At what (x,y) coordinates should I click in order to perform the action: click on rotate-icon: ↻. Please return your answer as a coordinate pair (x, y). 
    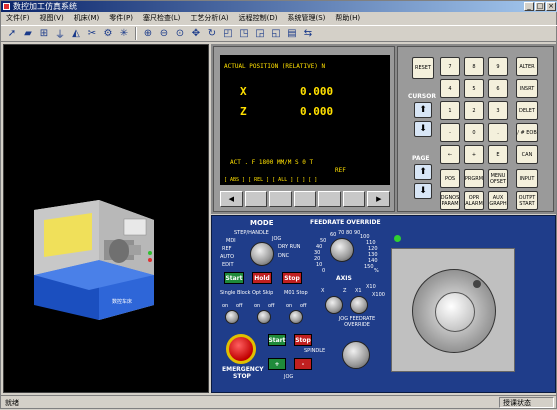
    Looking at the image, I should click on (212, 34).